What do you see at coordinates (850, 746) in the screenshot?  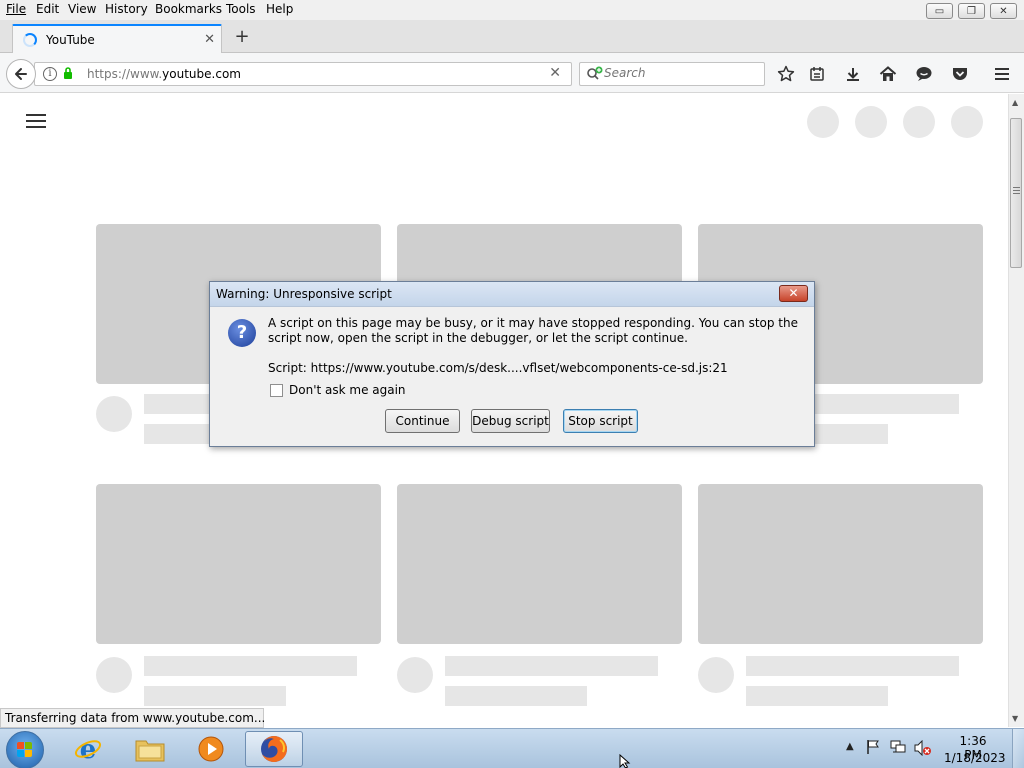 I see `show-hidden-icons-icon: ▲` at bounding box center [850, 746].